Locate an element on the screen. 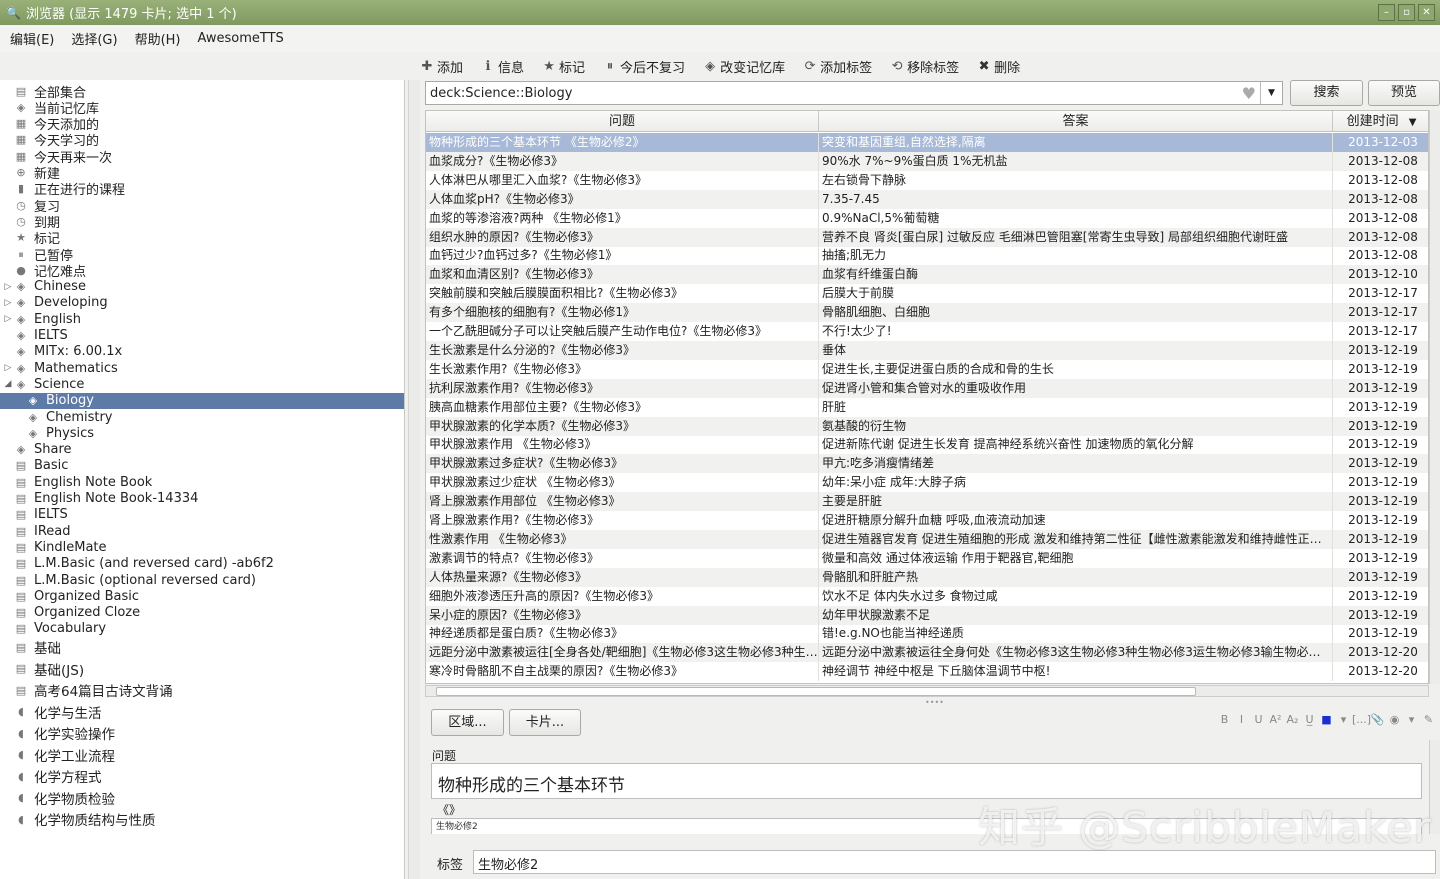  table-hscrollbar is located at coordinates (927, 691).